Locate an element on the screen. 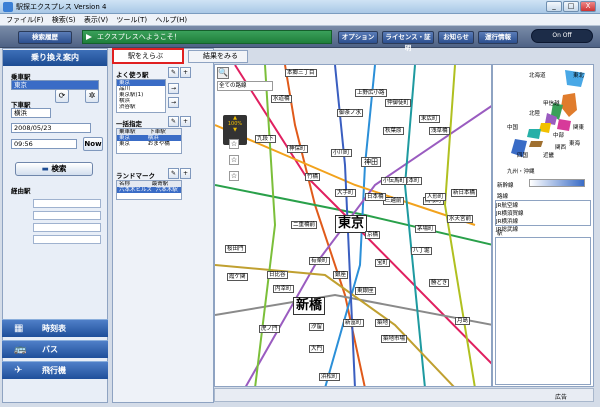 The width and height of the screenshot is (600, 407). station-label: 京橋 is located at coordinates (373, 235).